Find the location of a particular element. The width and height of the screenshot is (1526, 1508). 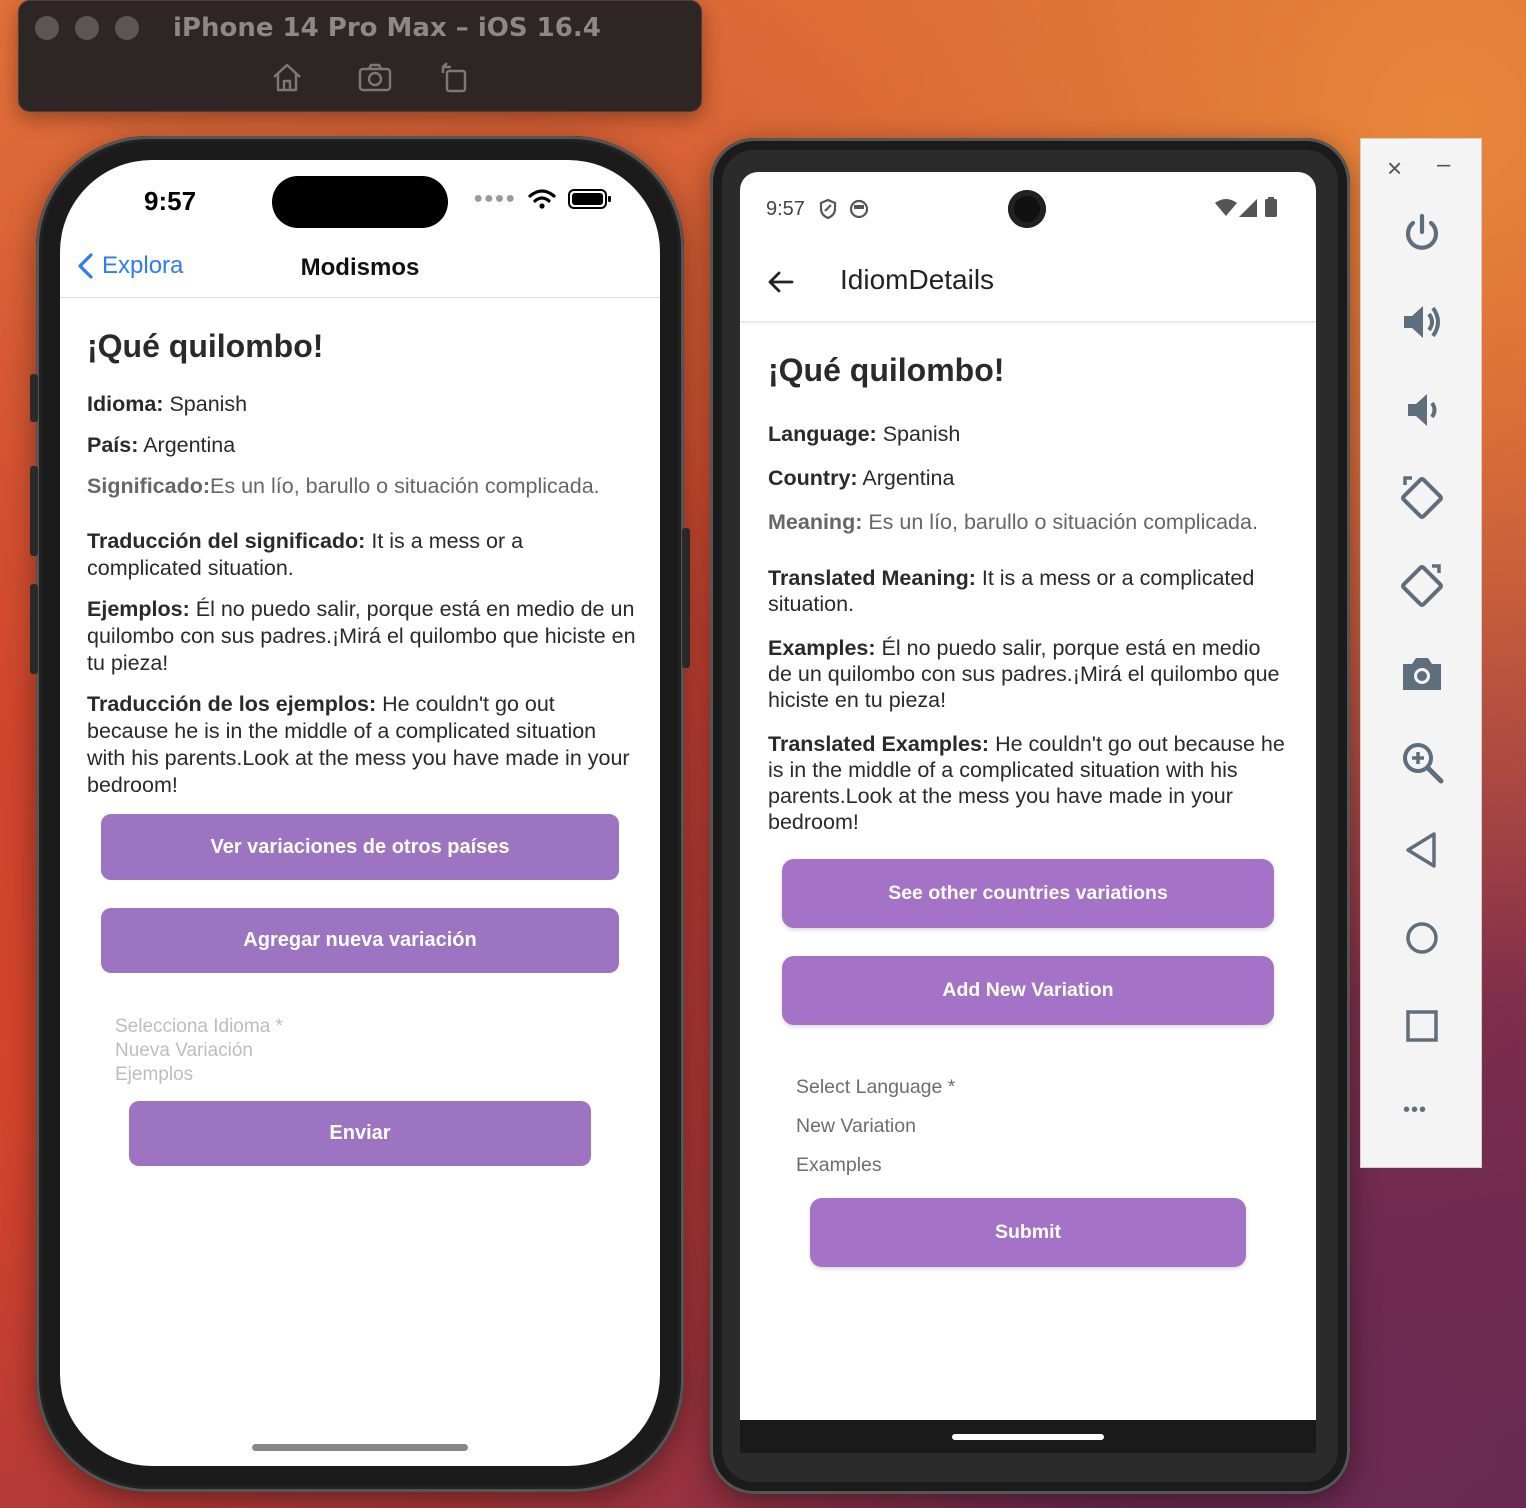

country-label: Country: is located at coordinates (813, 478).